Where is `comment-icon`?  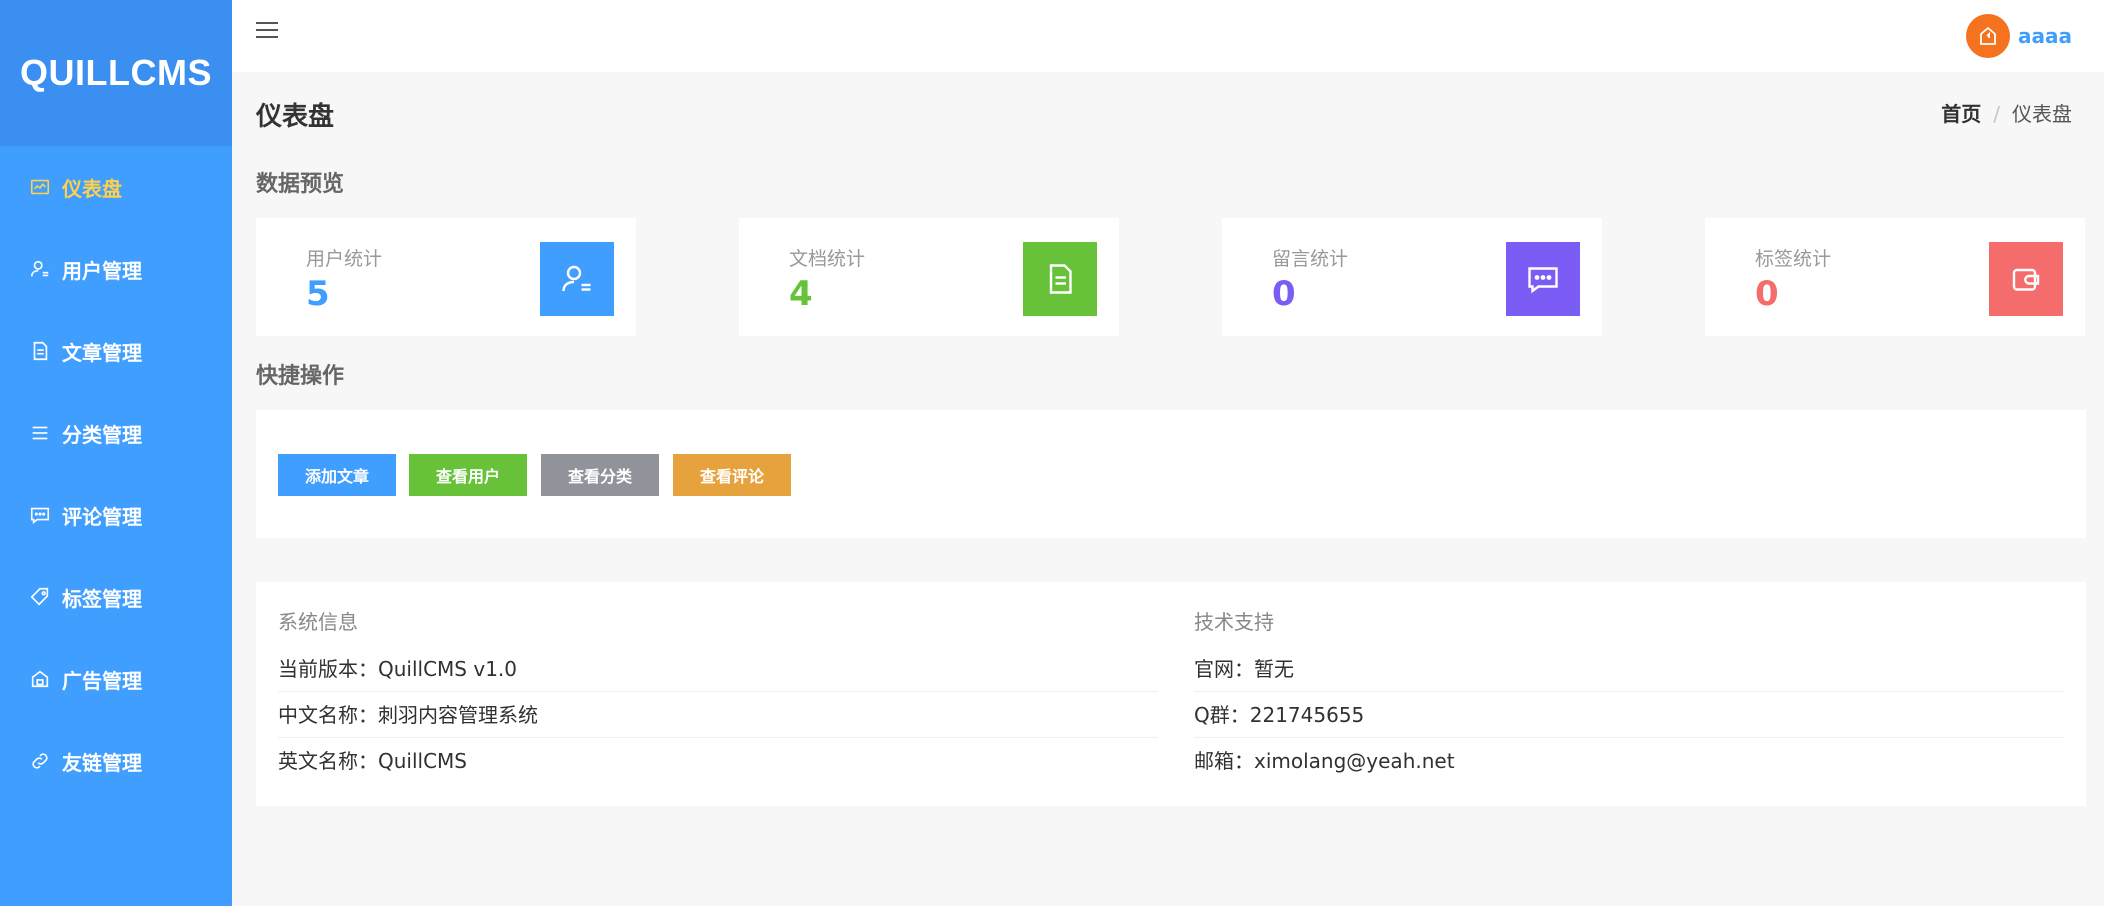
comment-icon is located at coordinates (40, 515).